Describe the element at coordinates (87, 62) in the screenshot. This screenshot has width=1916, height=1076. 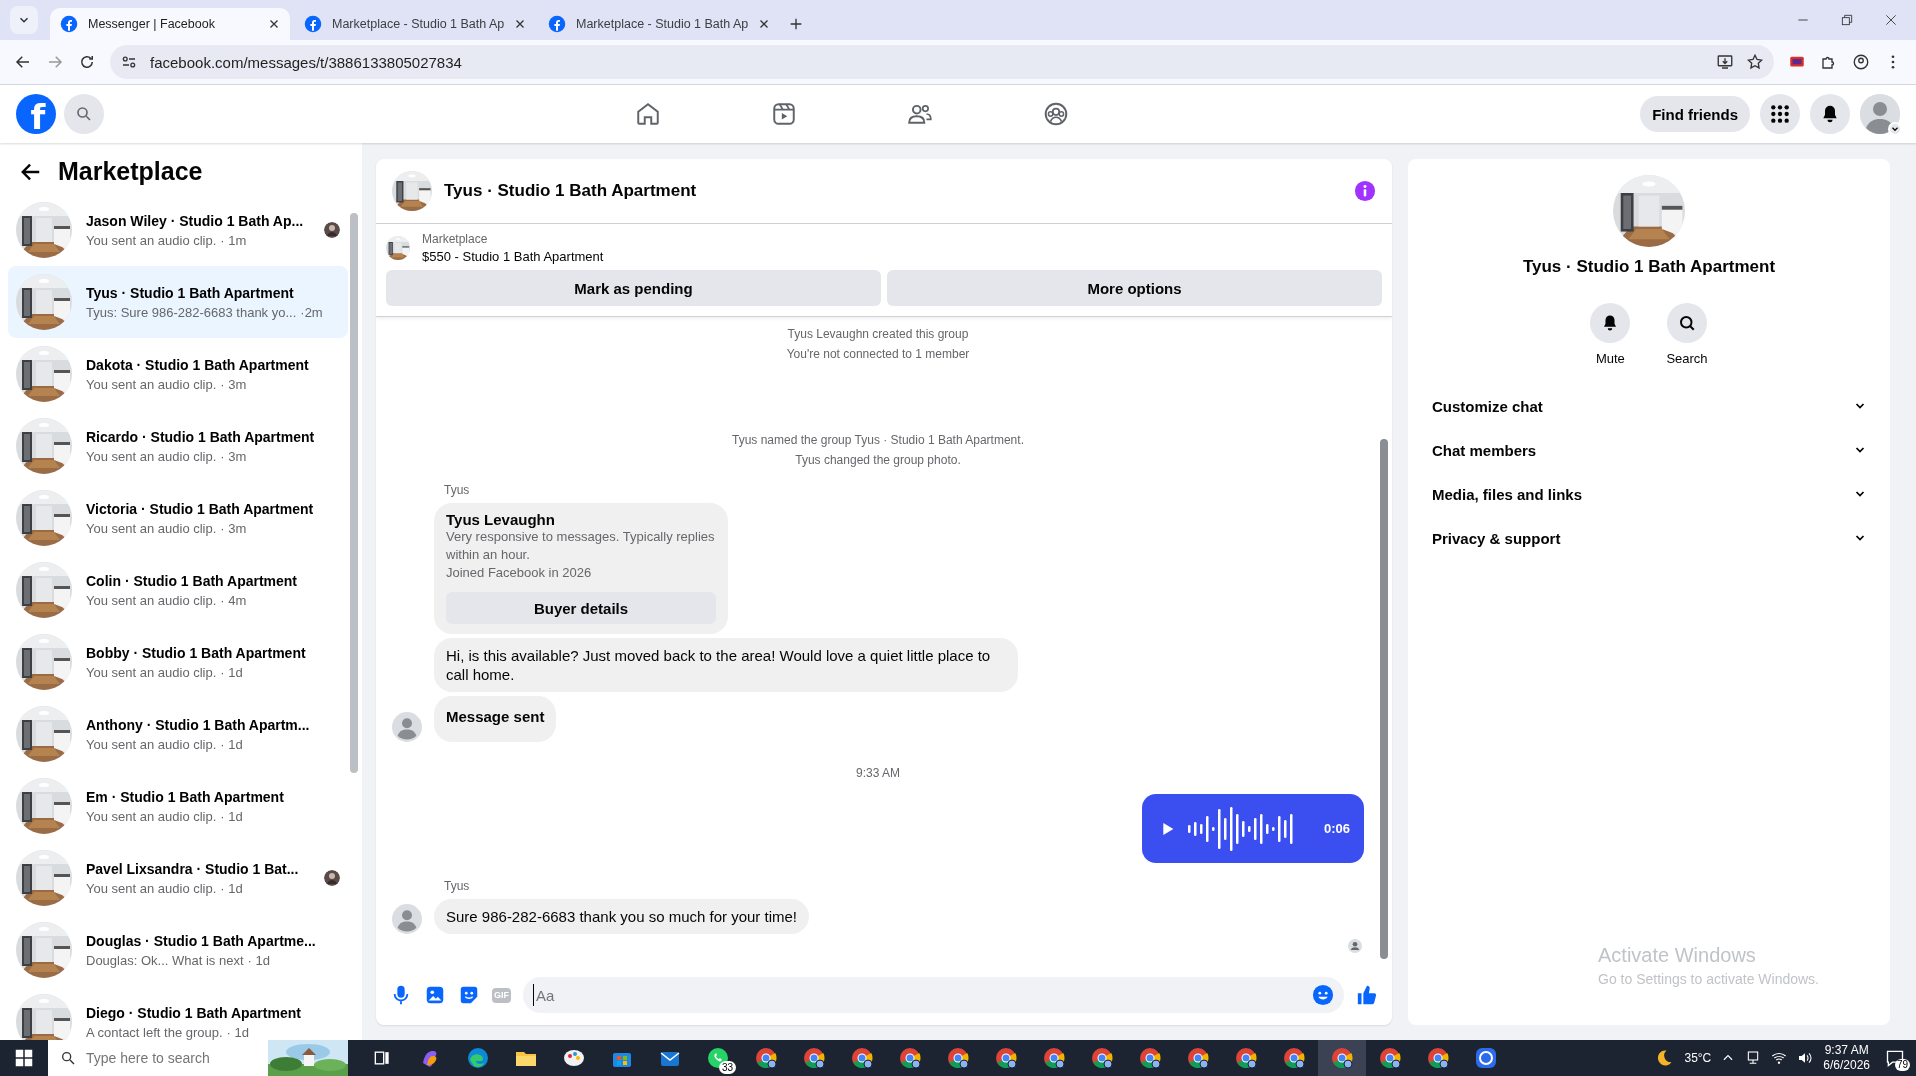
I see `reload-icon` at that location.